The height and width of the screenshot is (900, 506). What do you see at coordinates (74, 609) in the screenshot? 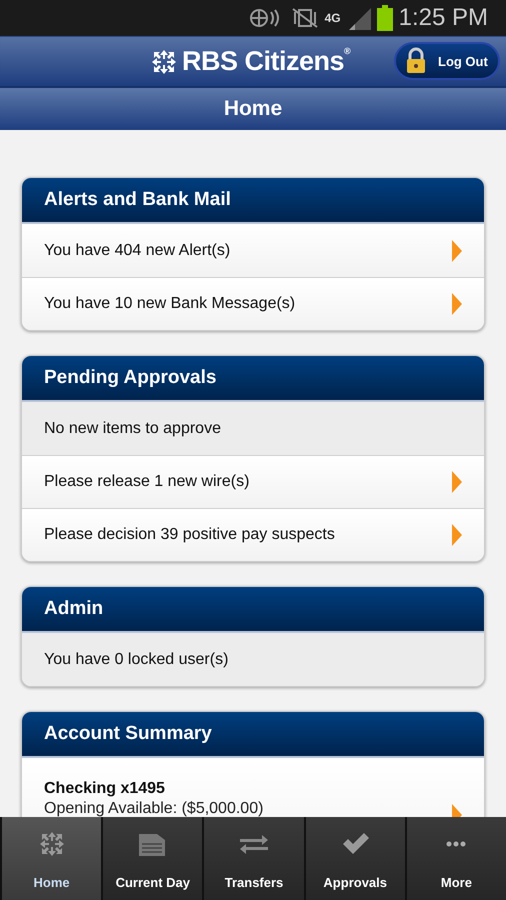
I see `card-title: Admin` at bounding box center [74, 609].